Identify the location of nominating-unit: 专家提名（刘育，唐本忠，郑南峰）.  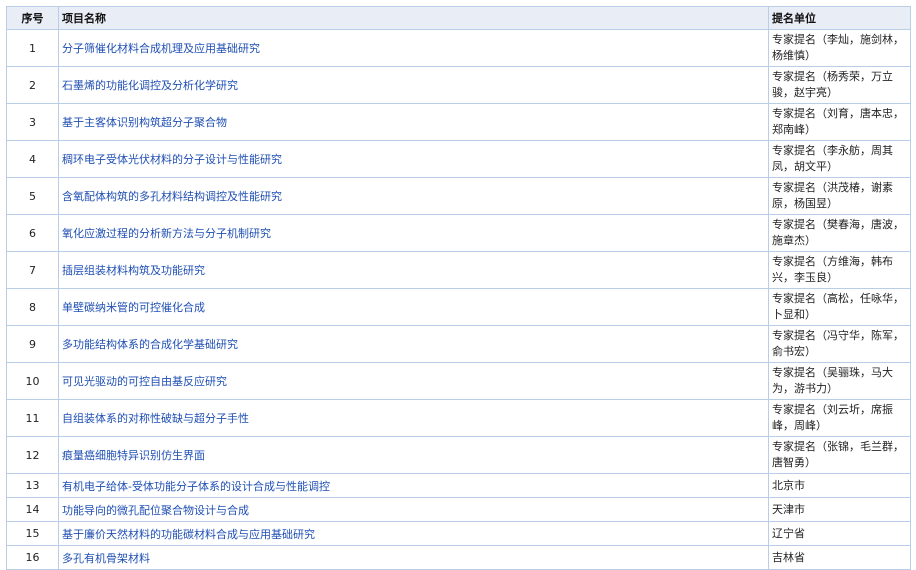
(839, 122).